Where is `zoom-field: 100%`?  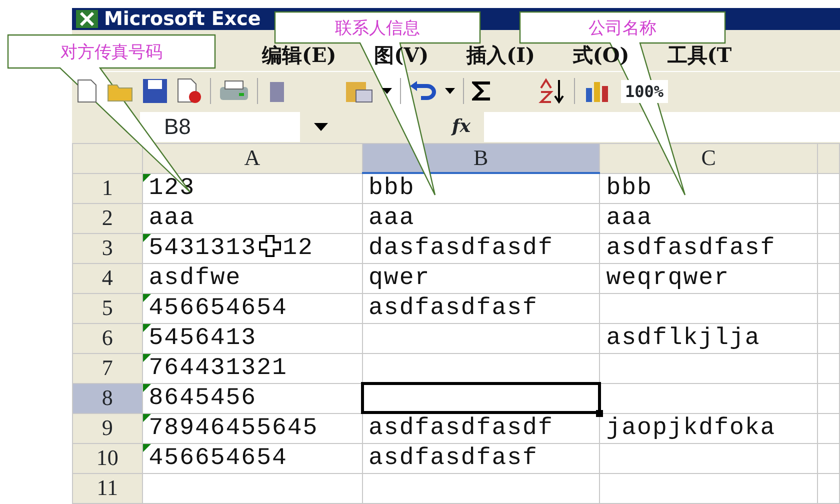 zoom-field: 100% is located at coordinates (644, 91).